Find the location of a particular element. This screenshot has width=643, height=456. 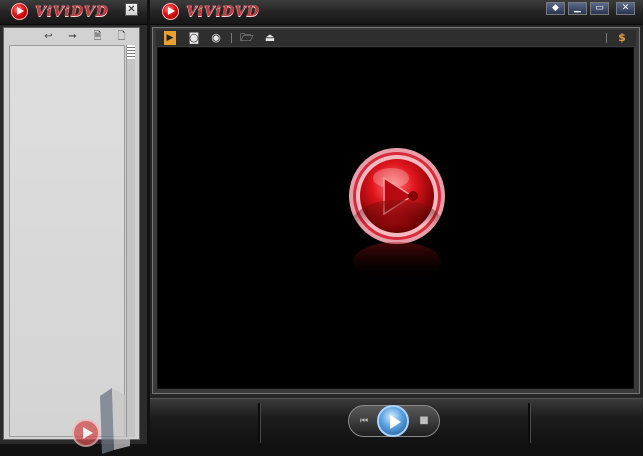

playlist-brand-title: ViViDVD is located at coordinates (72, 12).